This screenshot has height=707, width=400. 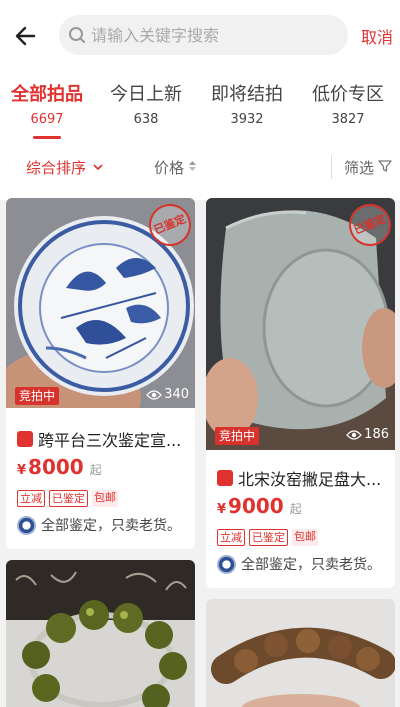 I want to click on tab-label: 全部拍品, so click(x=47, y=94).